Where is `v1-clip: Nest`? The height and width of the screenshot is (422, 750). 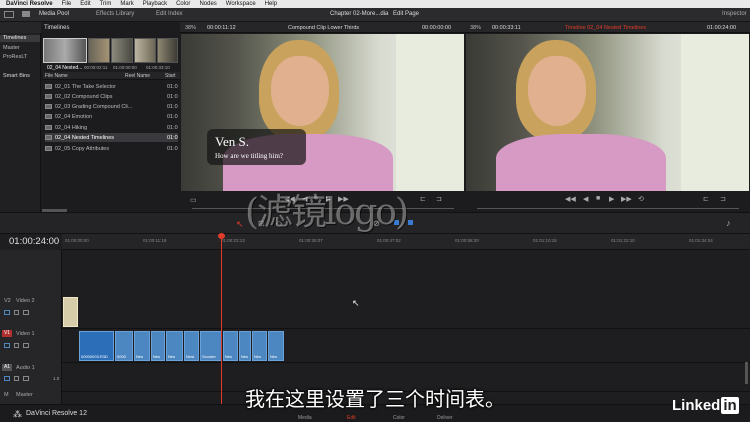
v1-clip: Nest is located at coordinates (191, 346).